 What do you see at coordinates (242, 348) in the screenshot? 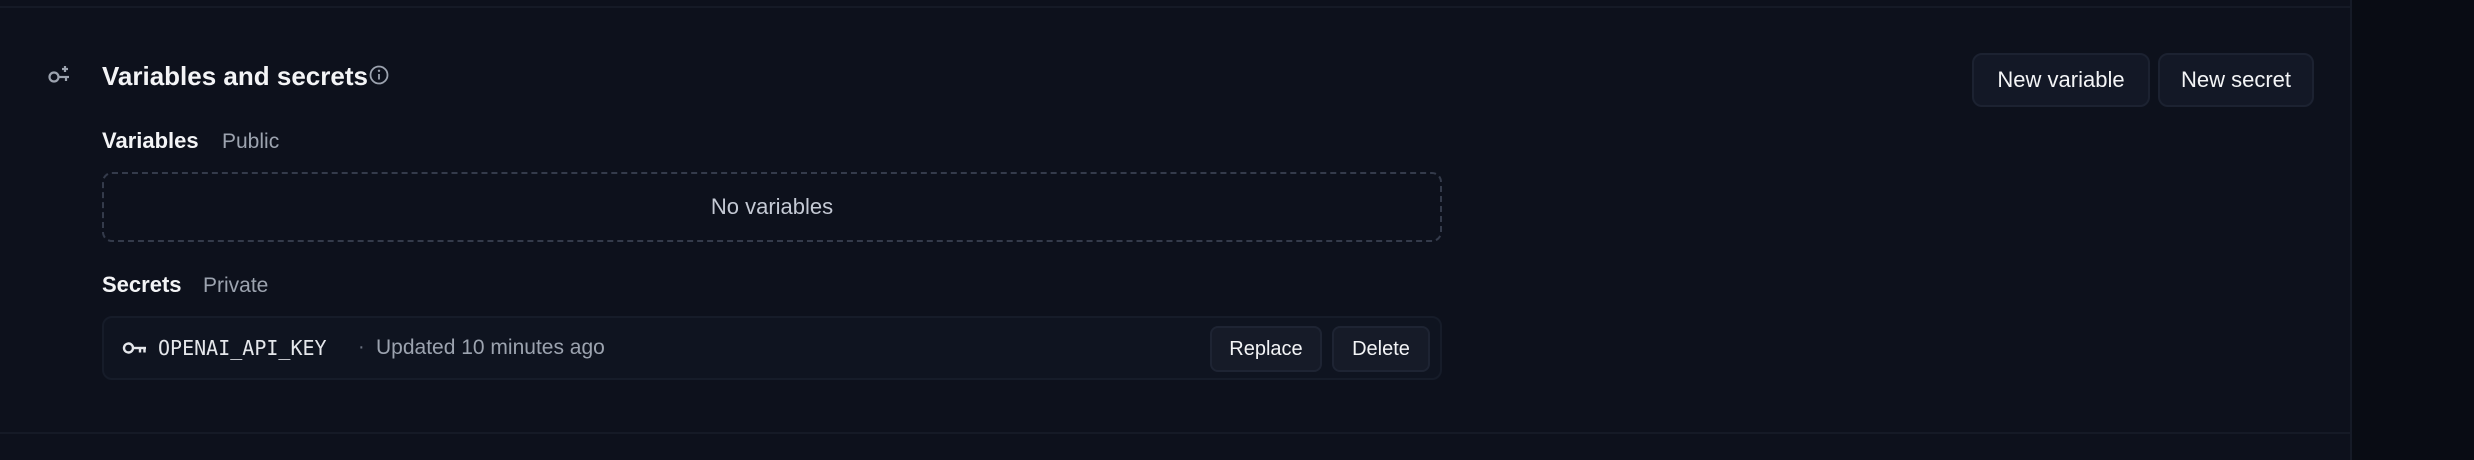
I see `secret-name: OPENAI_API_KEY` at bounding box center [242, 348].